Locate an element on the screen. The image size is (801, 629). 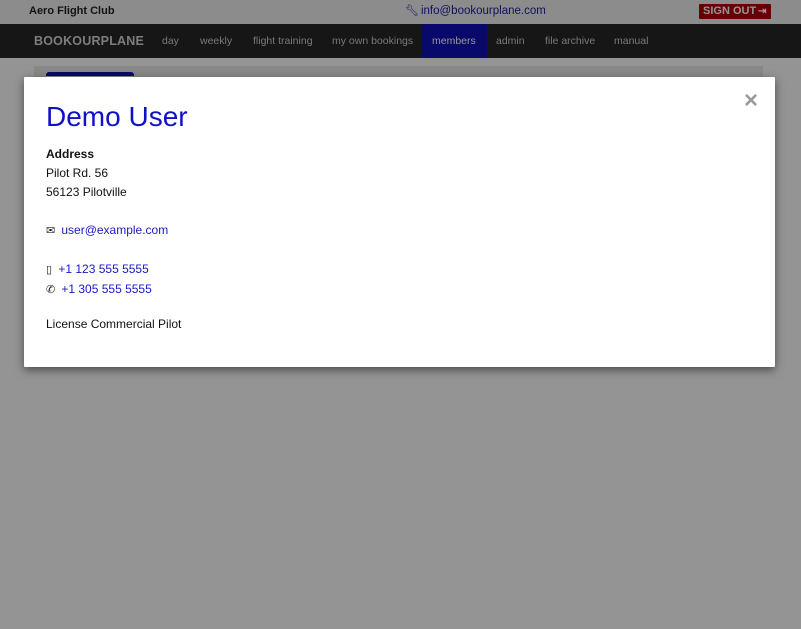
envelope-icon: ✉ is located at coordinates (51, 231).